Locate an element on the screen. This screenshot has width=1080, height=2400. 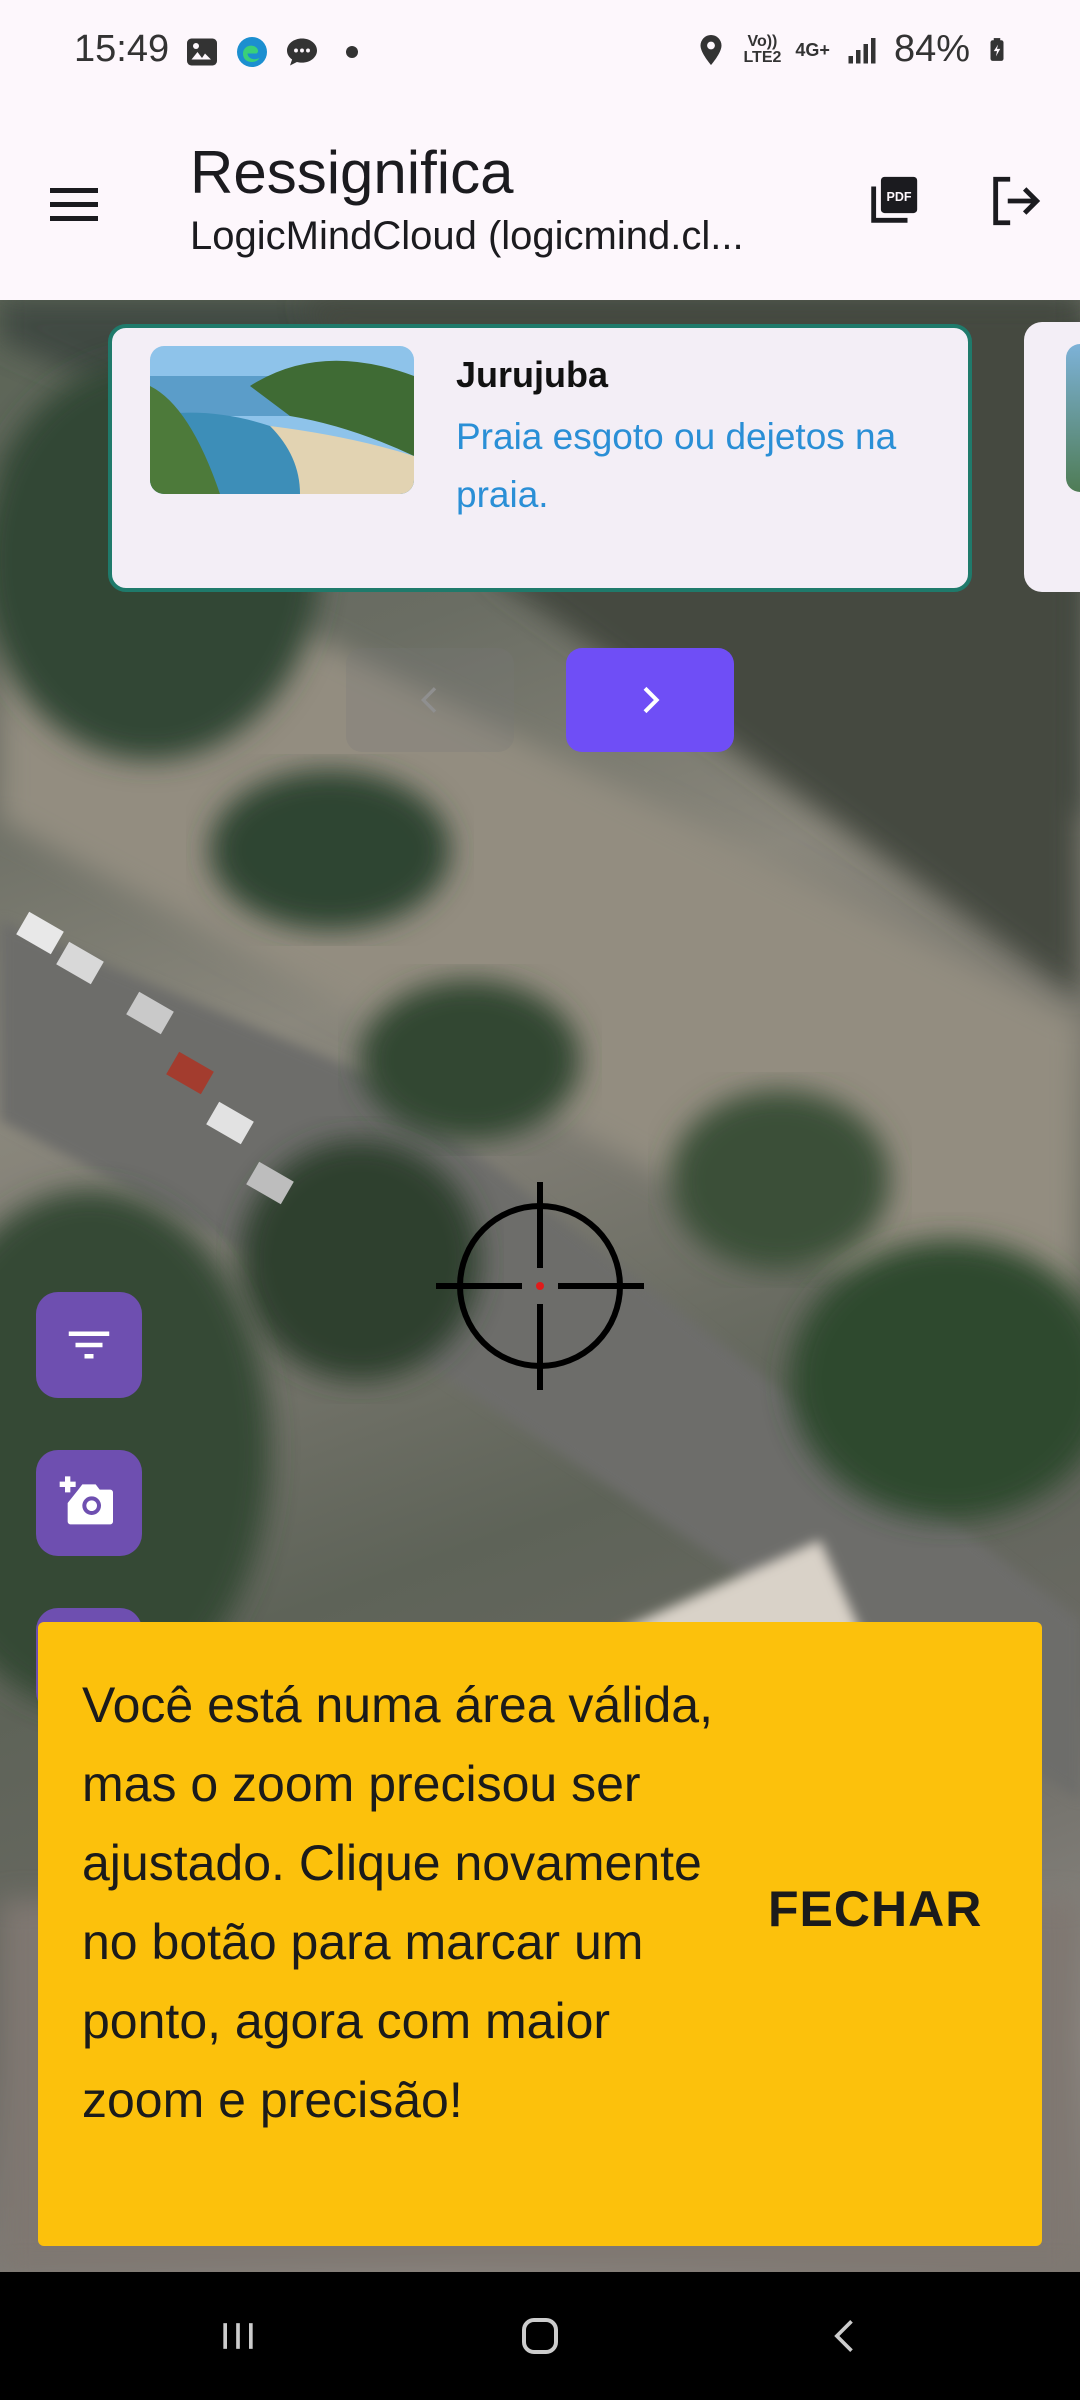
next-occurrence-photo is located at coordinates (1073, 418).